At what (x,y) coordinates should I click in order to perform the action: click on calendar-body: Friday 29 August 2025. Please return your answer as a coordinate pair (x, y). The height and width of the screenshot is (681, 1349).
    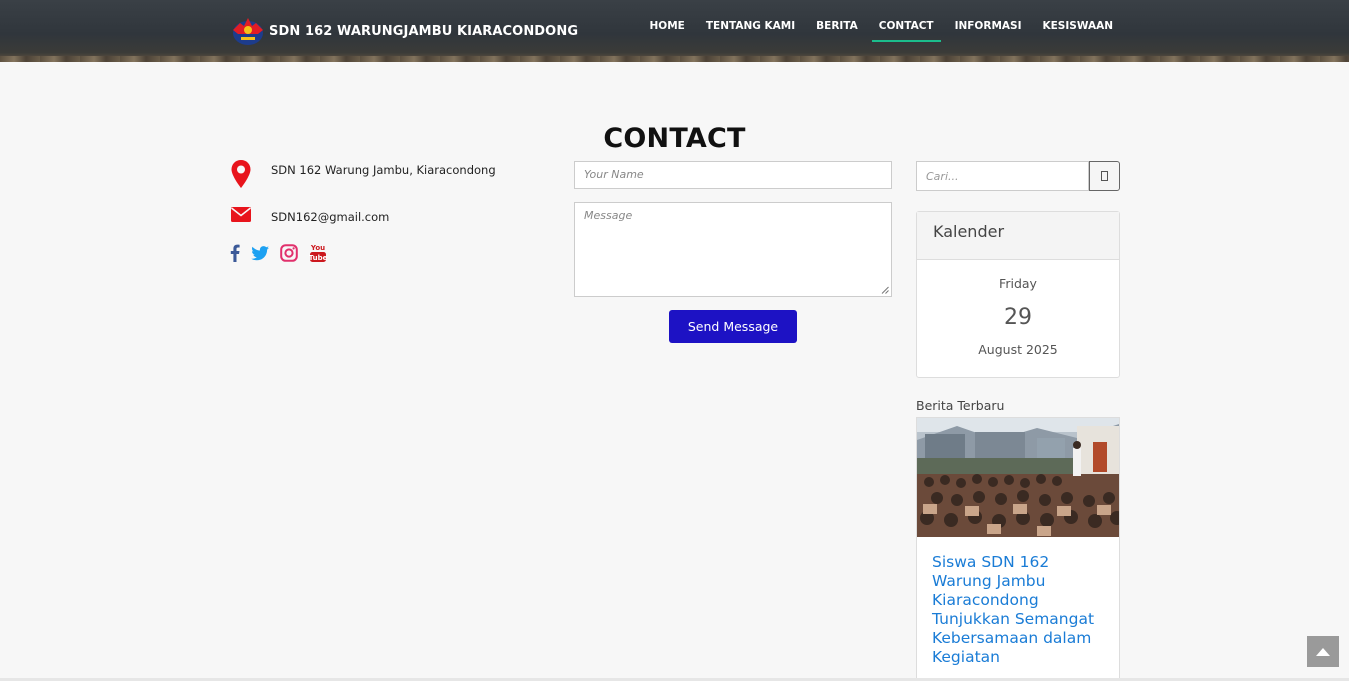
    Looking at the image, I should click on (1018, 318).